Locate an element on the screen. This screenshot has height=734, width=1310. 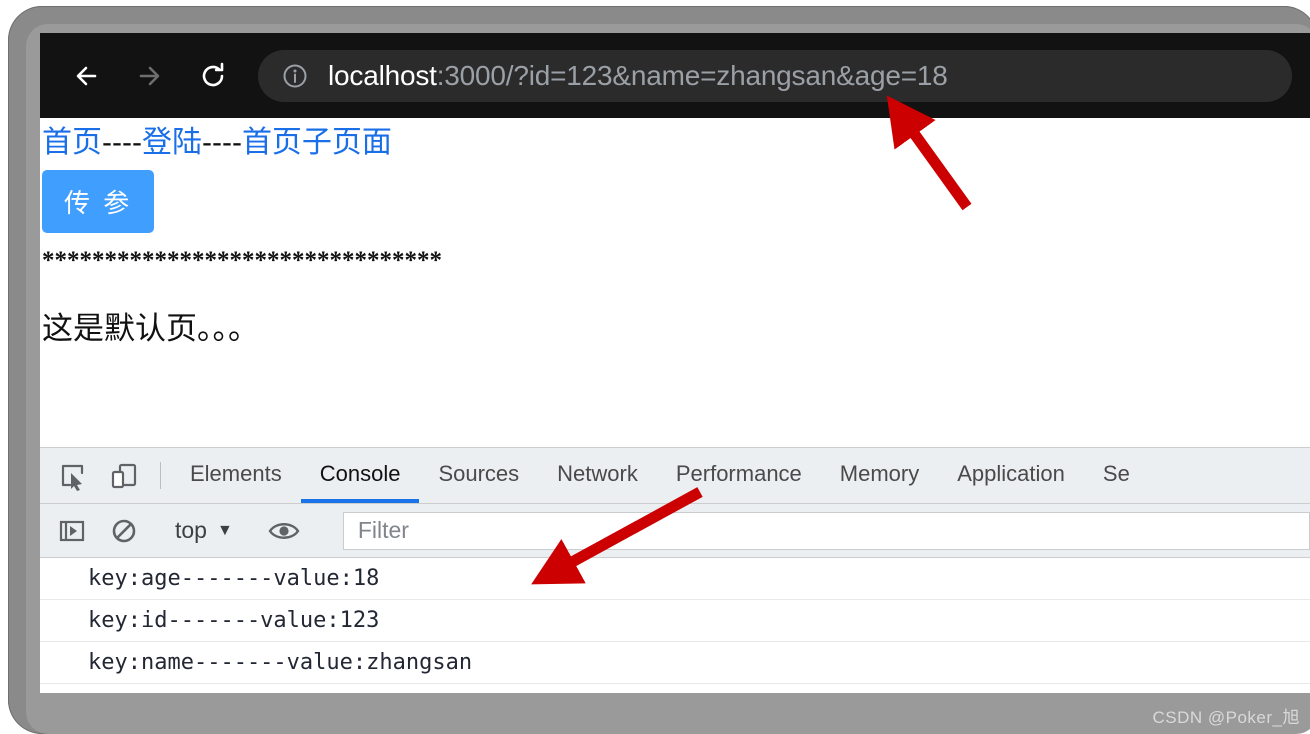
clear-console-button is located at coordinates (124, 531).